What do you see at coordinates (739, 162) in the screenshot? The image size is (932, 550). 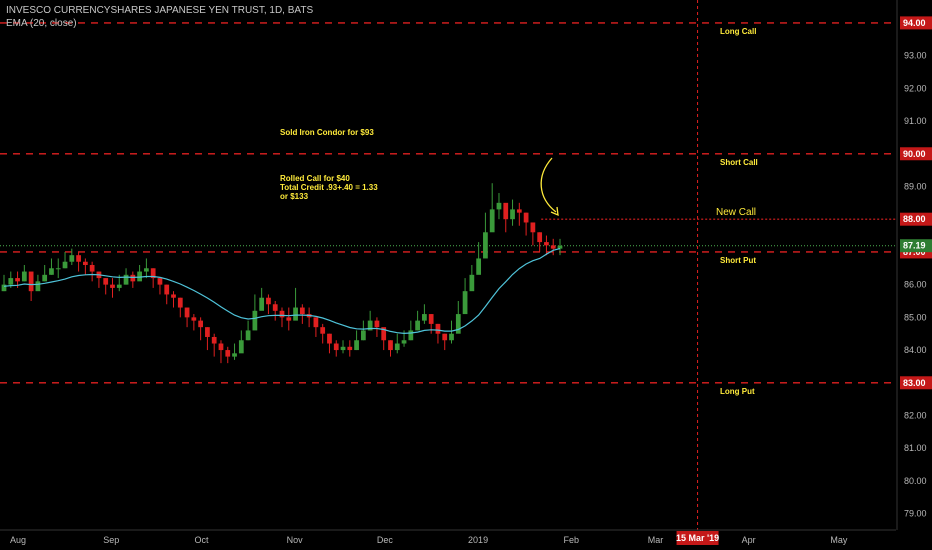 I see `level-label: Short Call` at bounding box center [739, 162].